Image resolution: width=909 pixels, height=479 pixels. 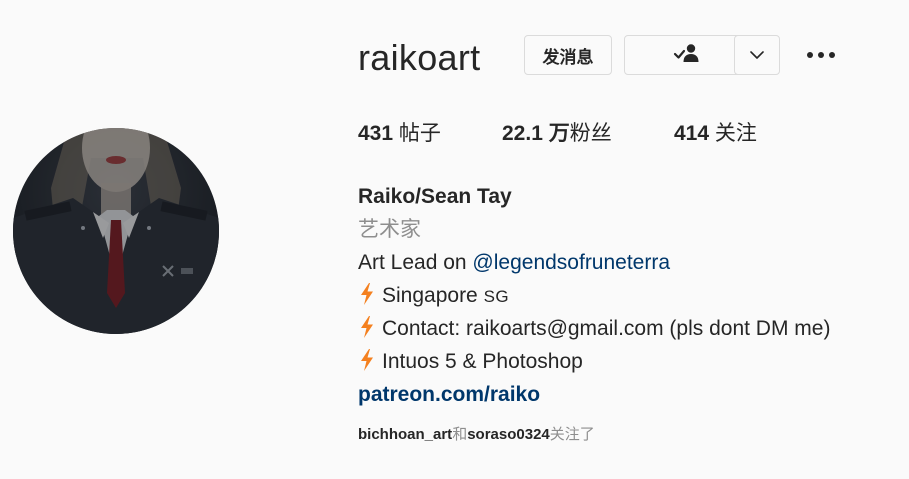 What do you see at coordinates (376, 133) in the screenshot?
I see `posts-count: 431` at bounding box center [376, 133].